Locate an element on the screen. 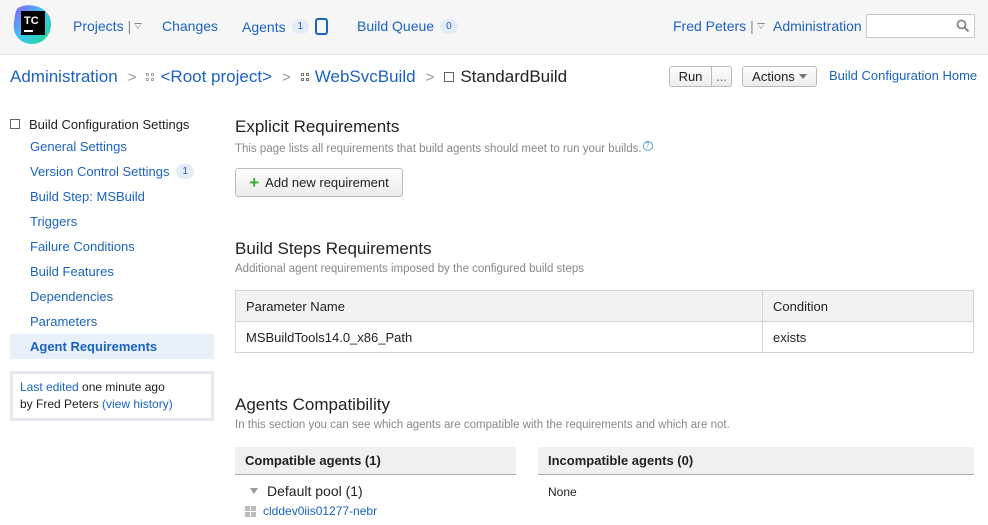  sidebar-item-dependencies: Dependencies is located at coordinates (112, 296).